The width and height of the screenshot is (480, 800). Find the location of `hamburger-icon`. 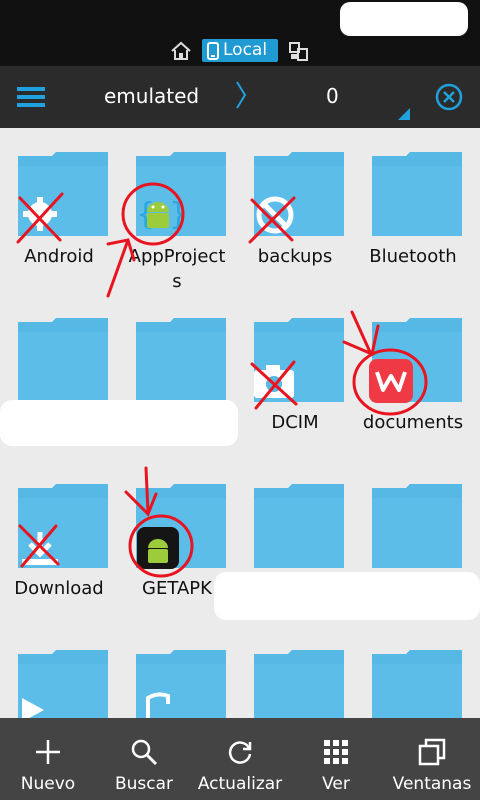

hamburger-icon is located at coordinates (31, 97).